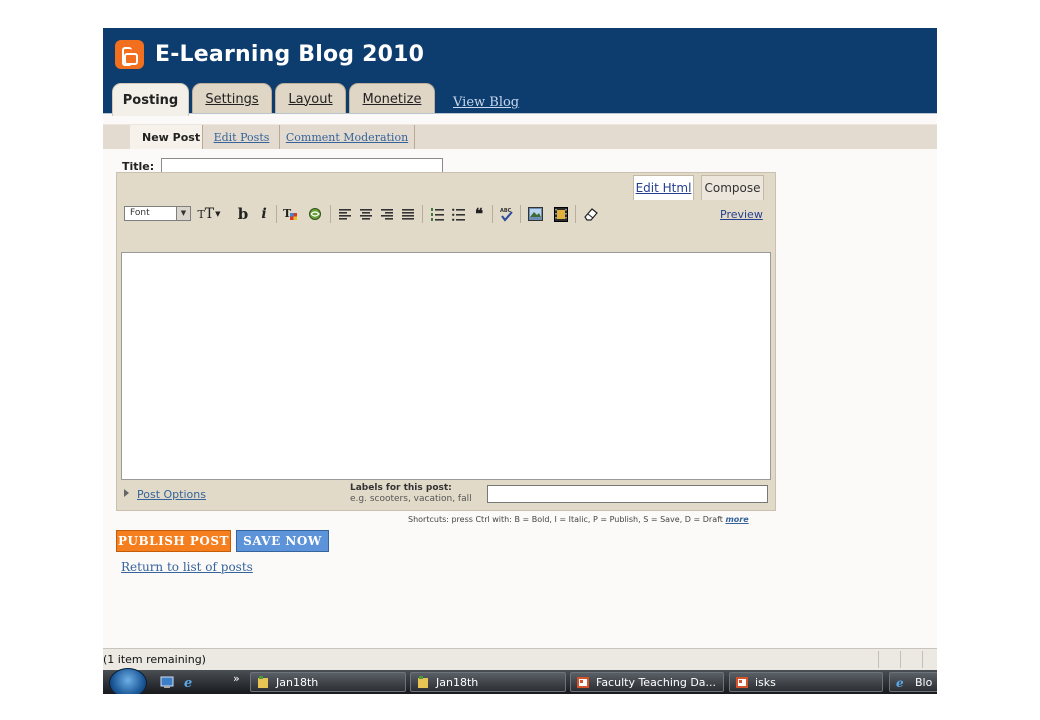  What do you see at coordinates (236, 678) in the screenshot?
I see `quicklaunch-overflow-chevron: »` at bounding box center [236, 678].